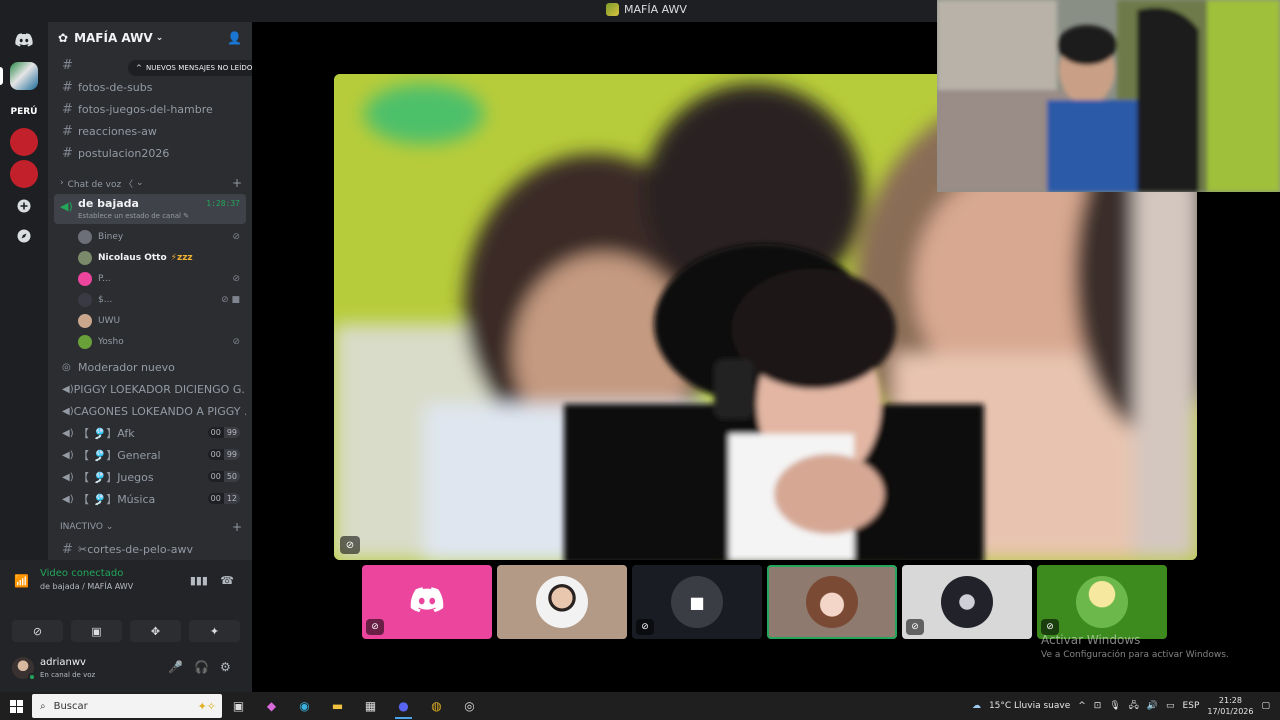  Describe the element at coordinates (24, 112) in the screenshot. I see `server-icon-peru: PERÚ` at that location.